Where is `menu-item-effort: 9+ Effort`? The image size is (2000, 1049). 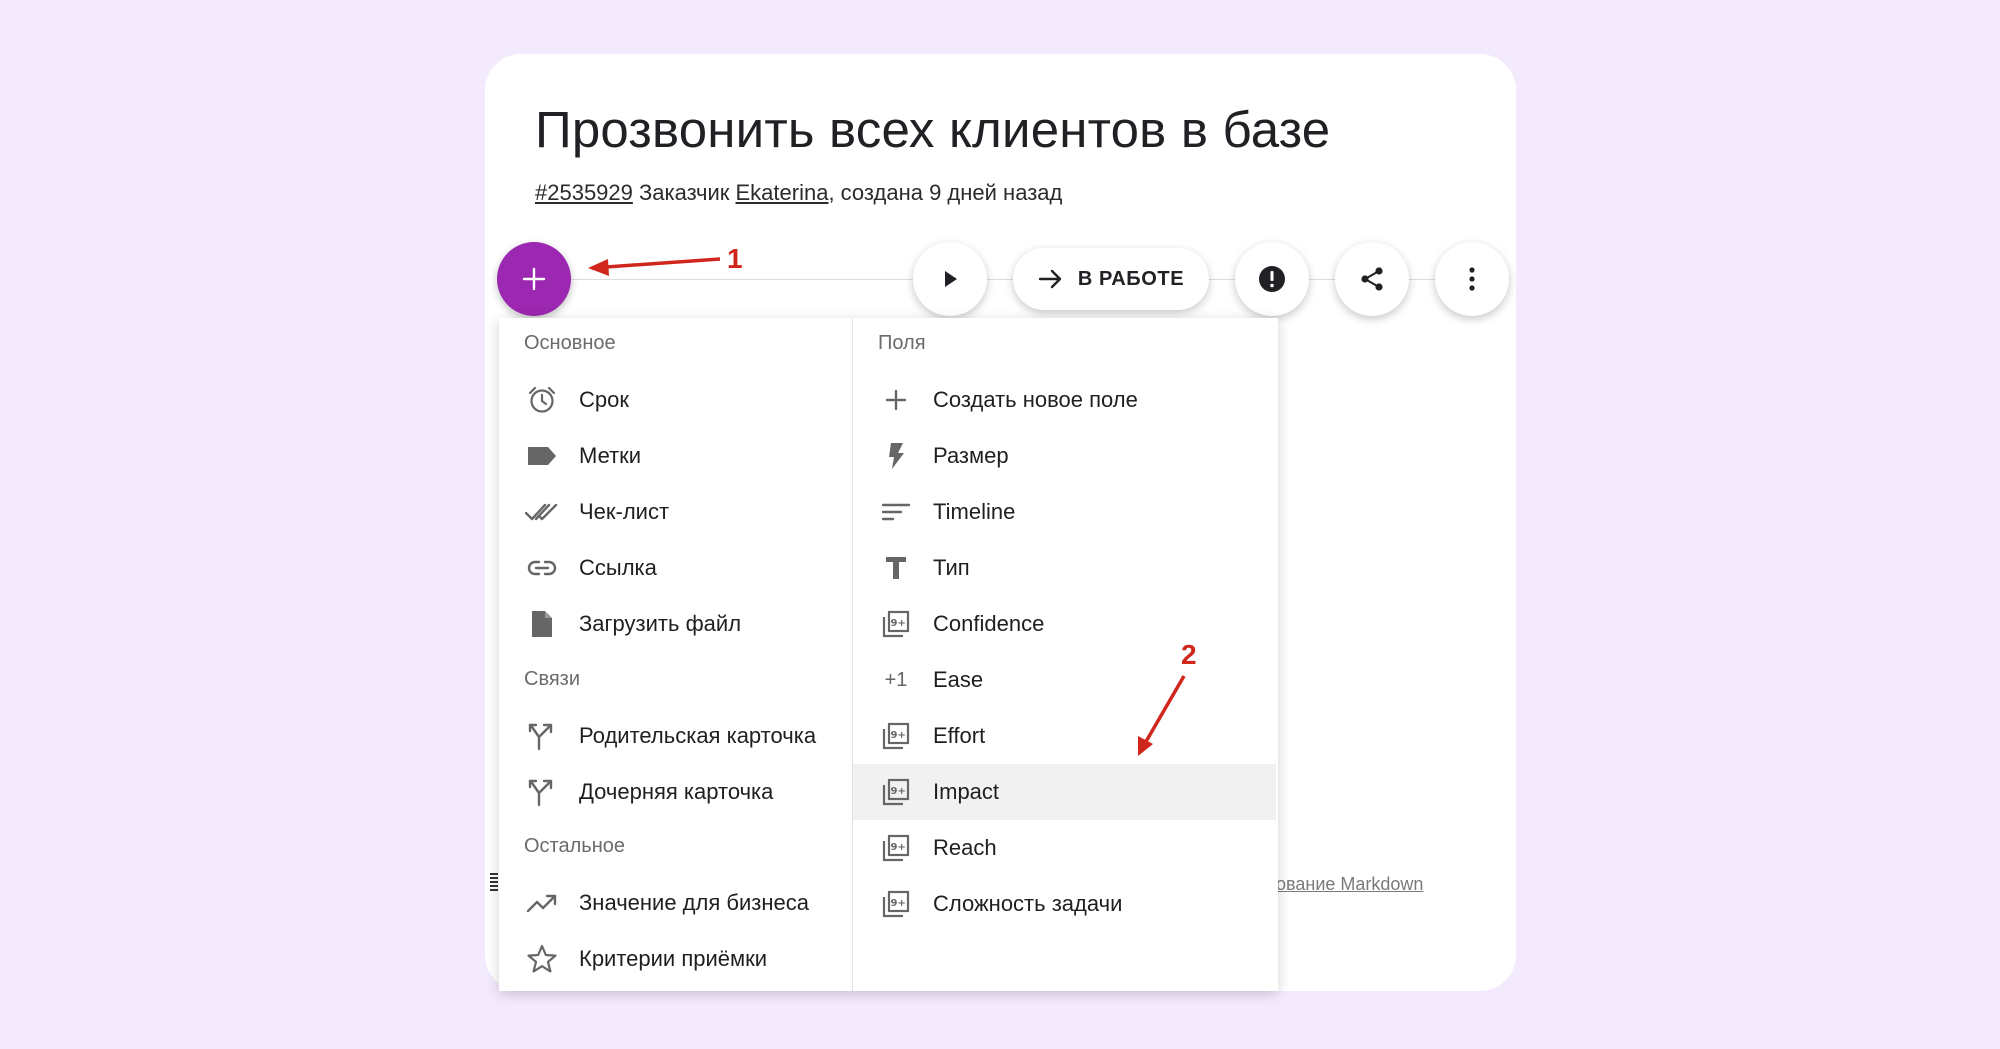
menu-item-effort: 9+ Effort is located at coordinates (1064, 736).